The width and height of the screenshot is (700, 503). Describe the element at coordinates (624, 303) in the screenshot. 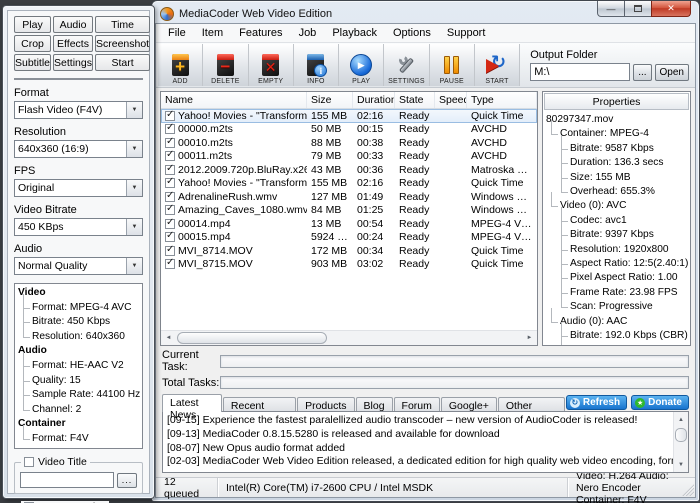

I see `tree-item: Scan: Progressive` at that location.